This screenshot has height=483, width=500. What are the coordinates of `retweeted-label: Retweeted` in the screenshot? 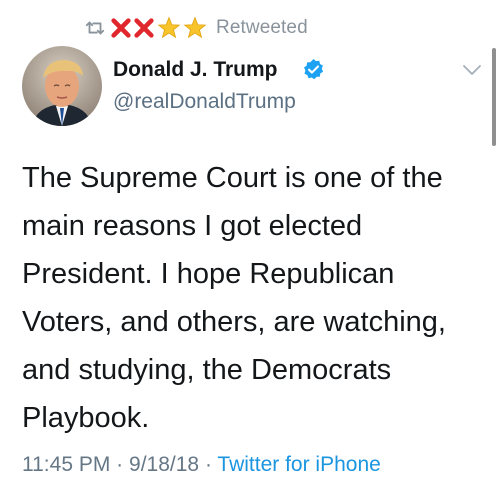 It's located at (262, 27).